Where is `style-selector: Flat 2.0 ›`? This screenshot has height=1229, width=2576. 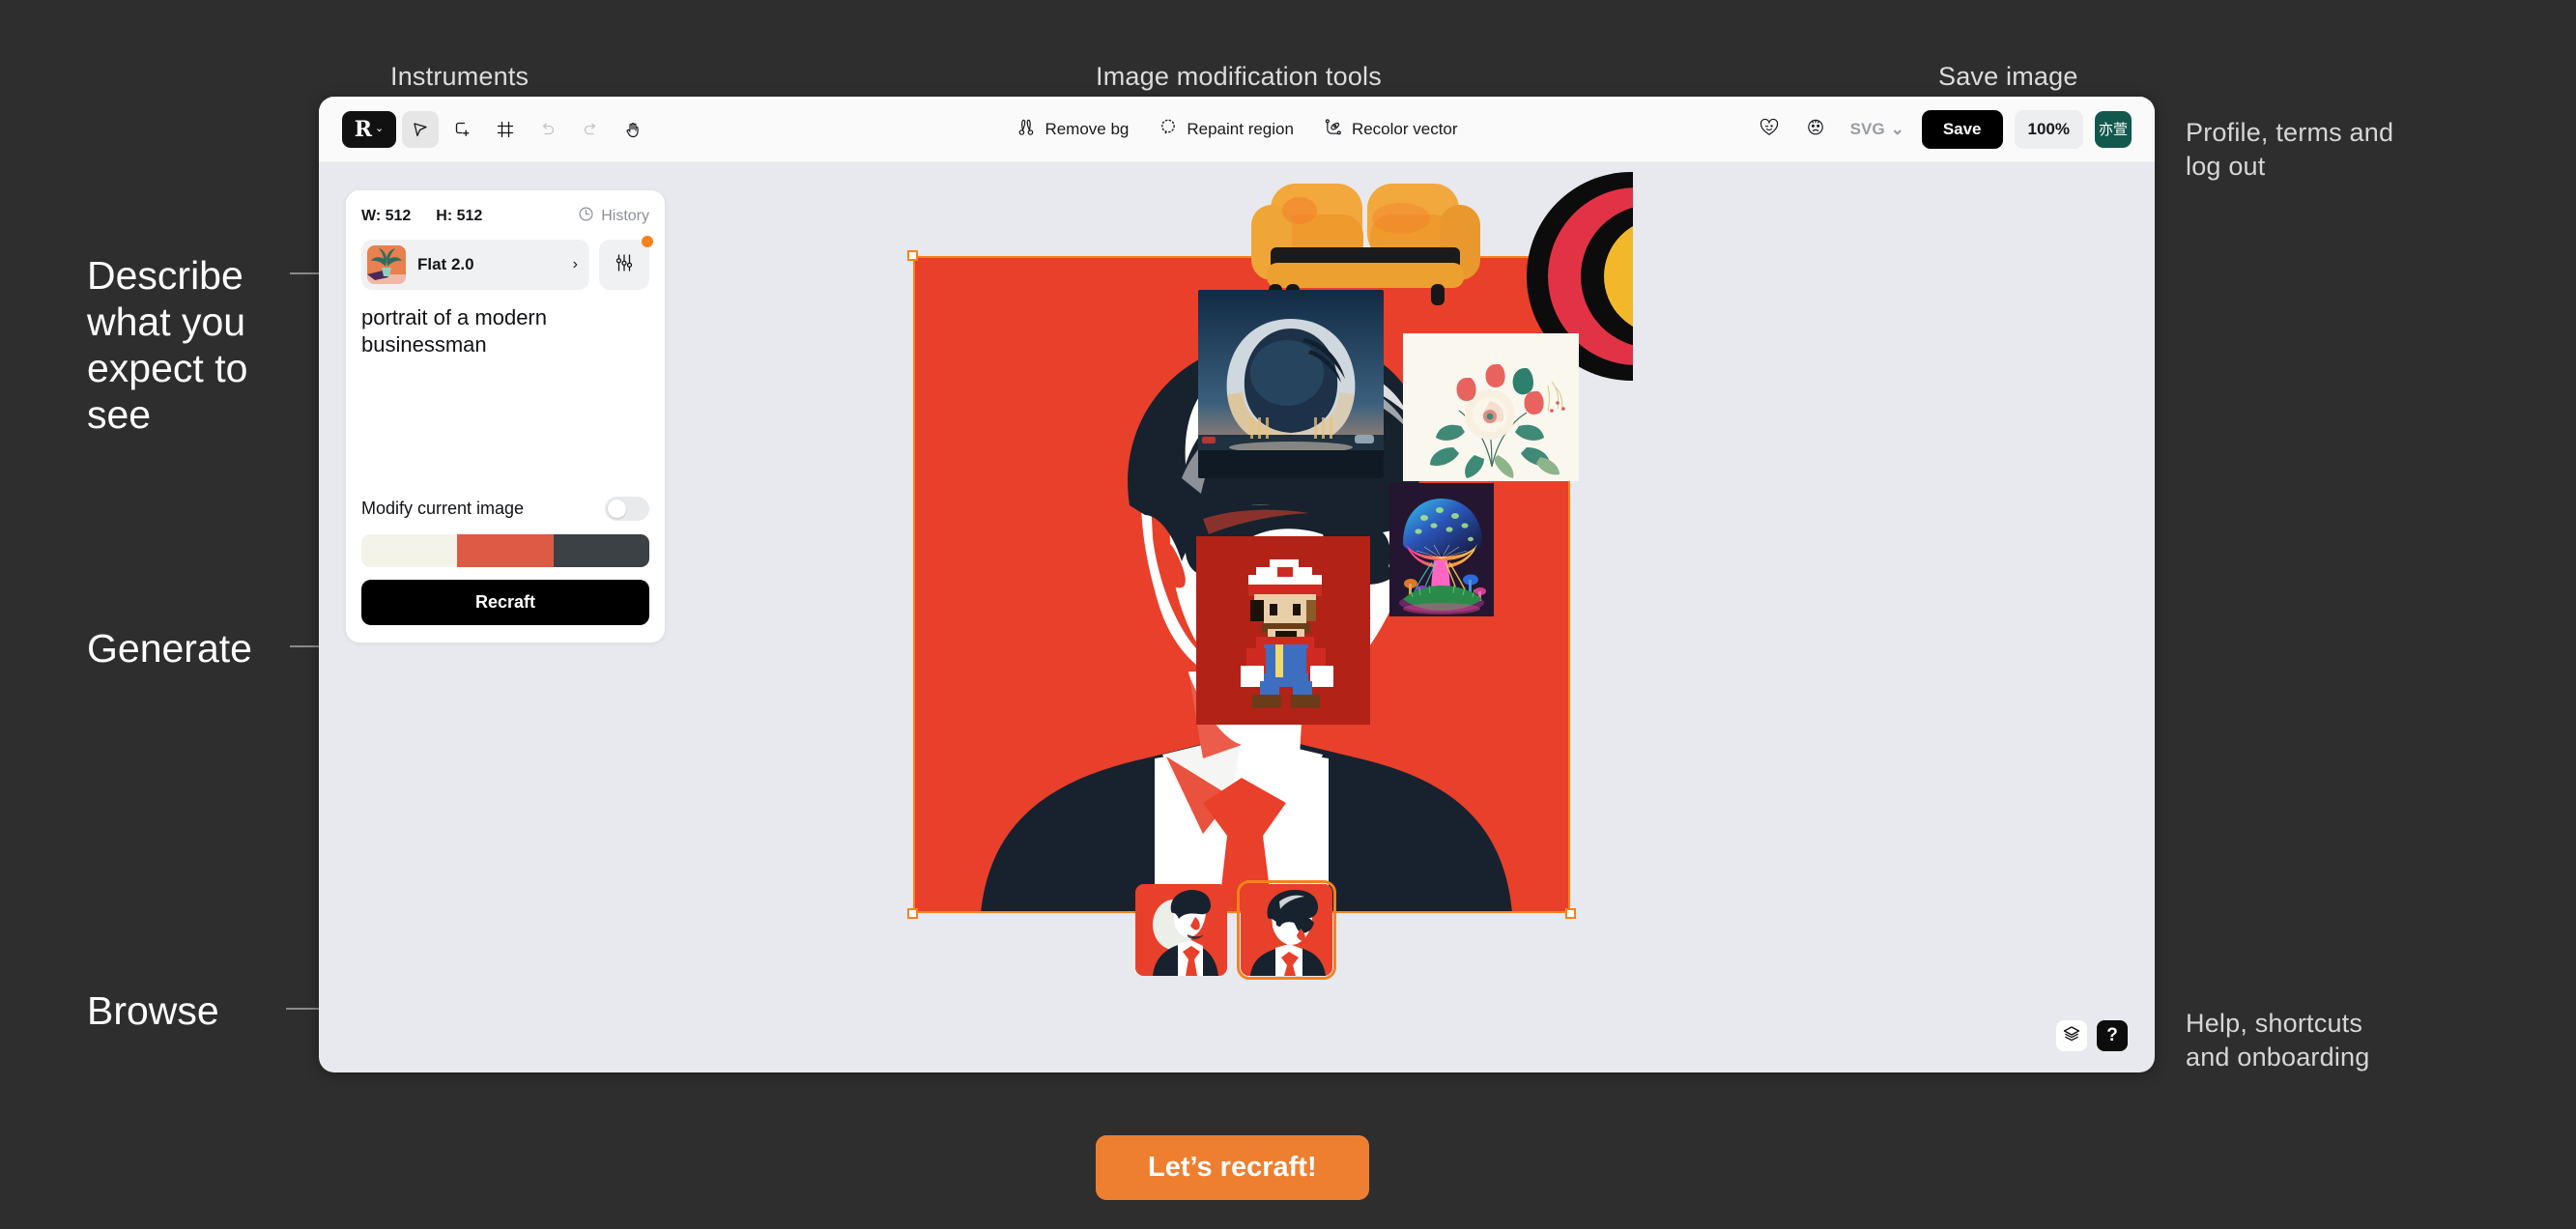
style-selector: Flat 2.0 › is located at coordinates (475, 265).